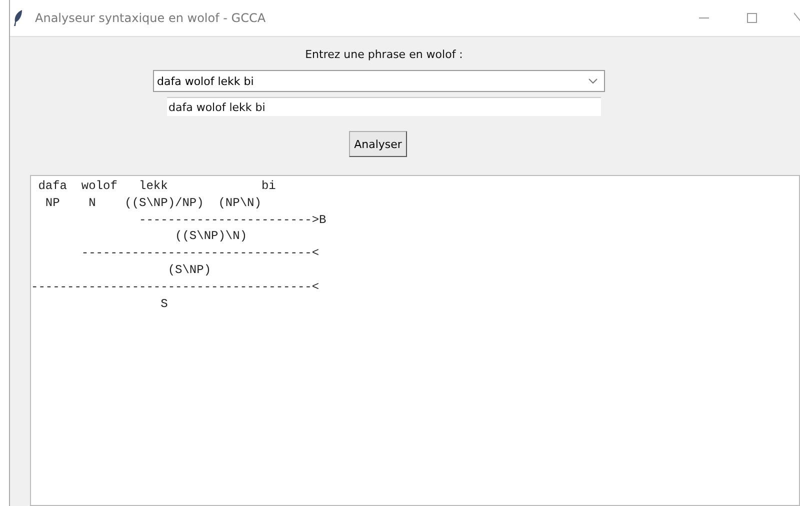 This screenshot has height=506, width=800. Describe the element at coordinates (156, 186) in the screenshot. I see `derivation-line: dafa wolof lekk bi` at that location.